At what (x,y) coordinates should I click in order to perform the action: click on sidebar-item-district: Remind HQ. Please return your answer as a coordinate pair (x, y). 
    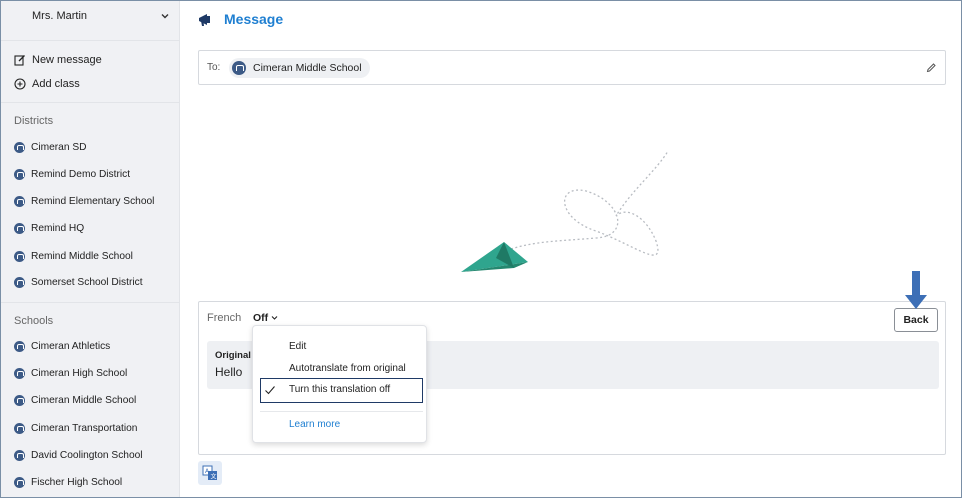
    Looking at the image, I should click on (49, 228).